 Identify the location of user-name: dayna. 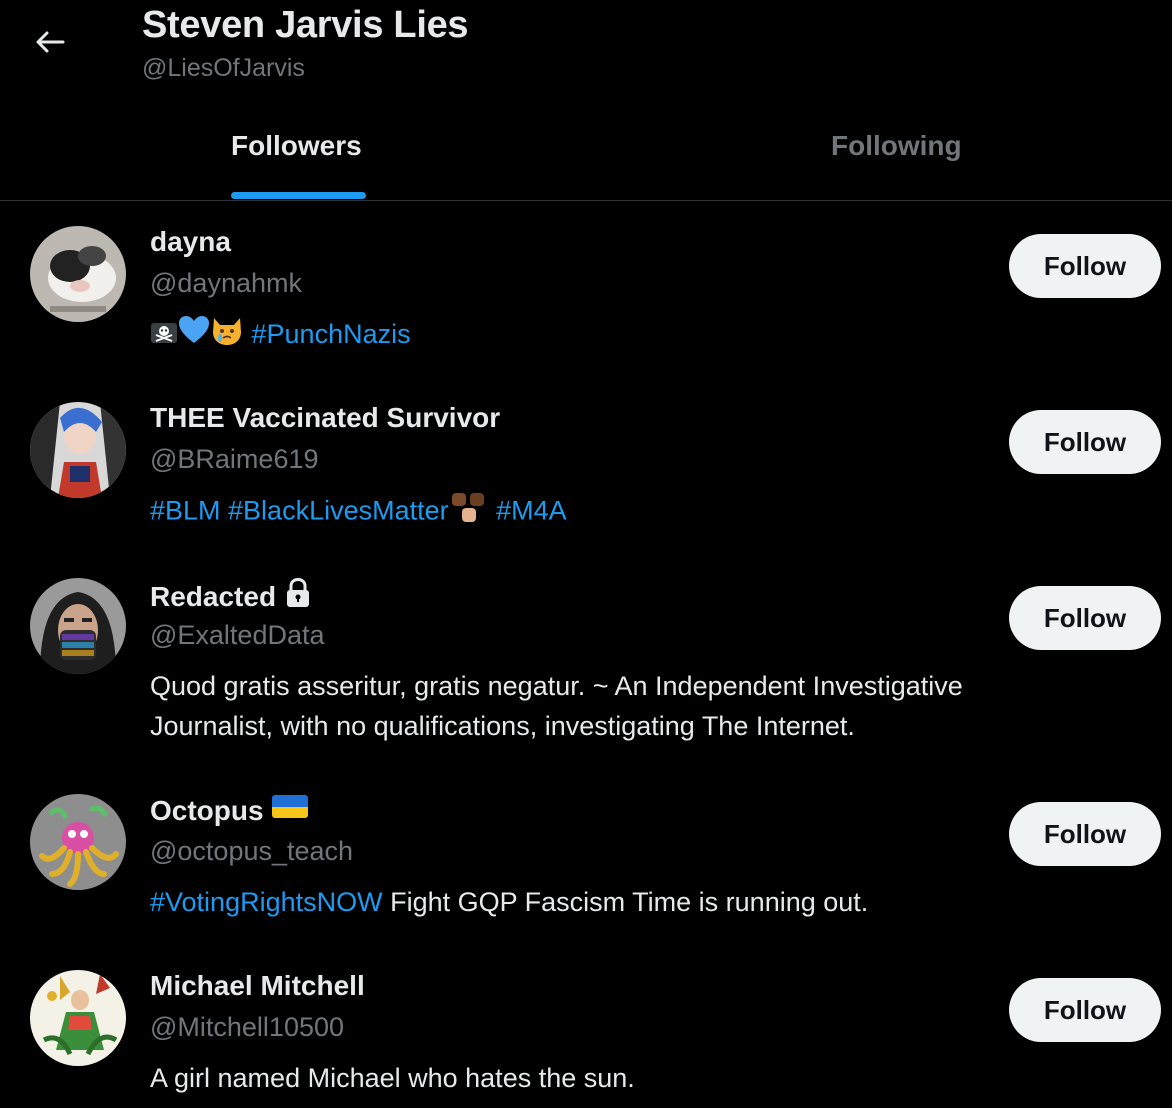
(190, 242).